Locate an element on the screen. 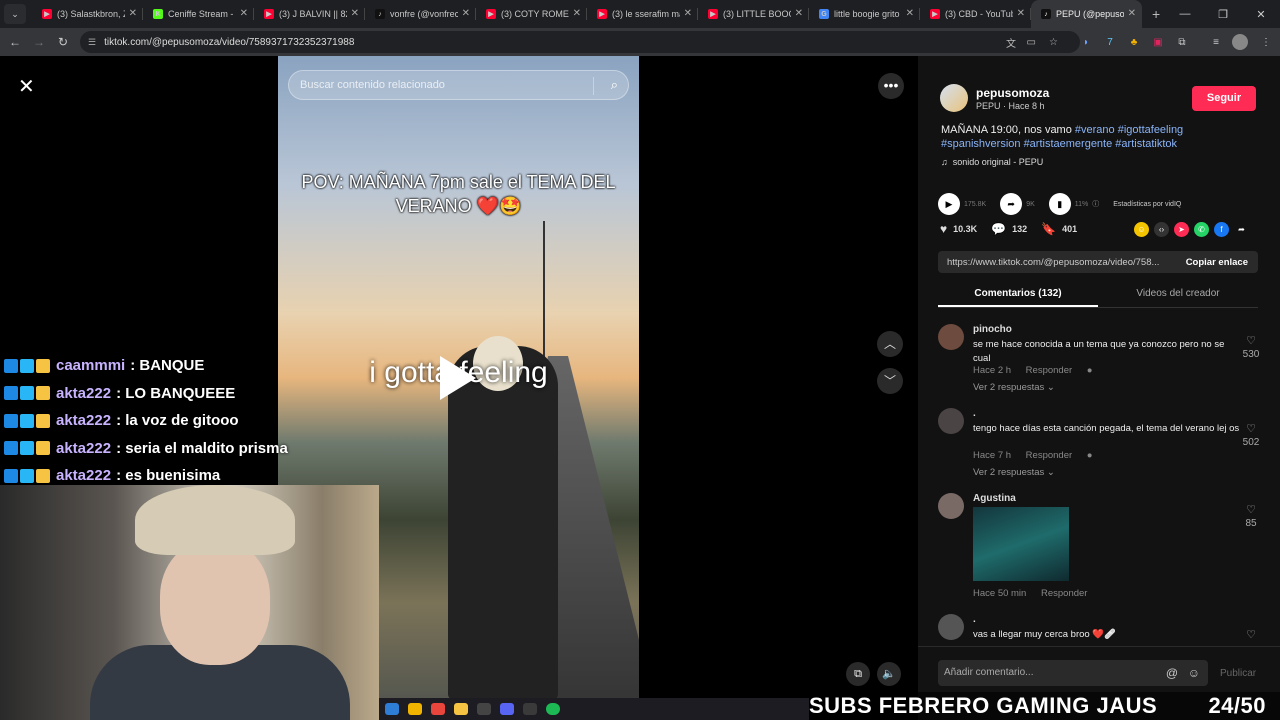 The image size is (1280, 720). play-icon is located at coordinates (458, 378).